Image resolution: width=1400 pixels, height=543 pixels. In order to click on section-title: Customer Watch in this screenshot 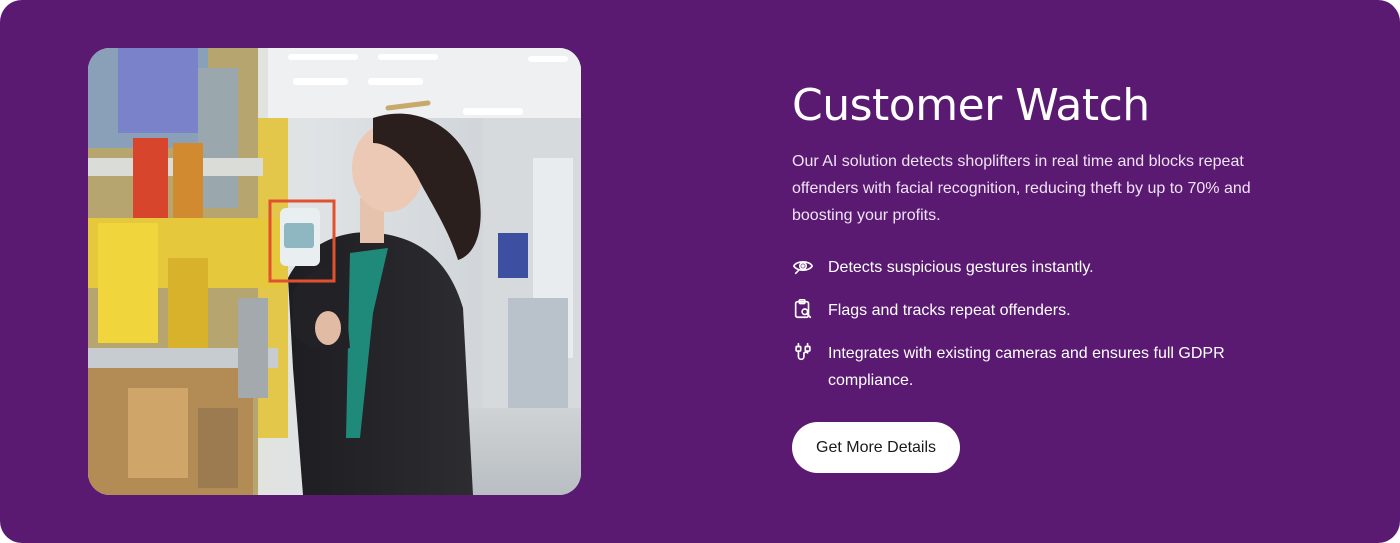, I will do `click(971, 105)`.